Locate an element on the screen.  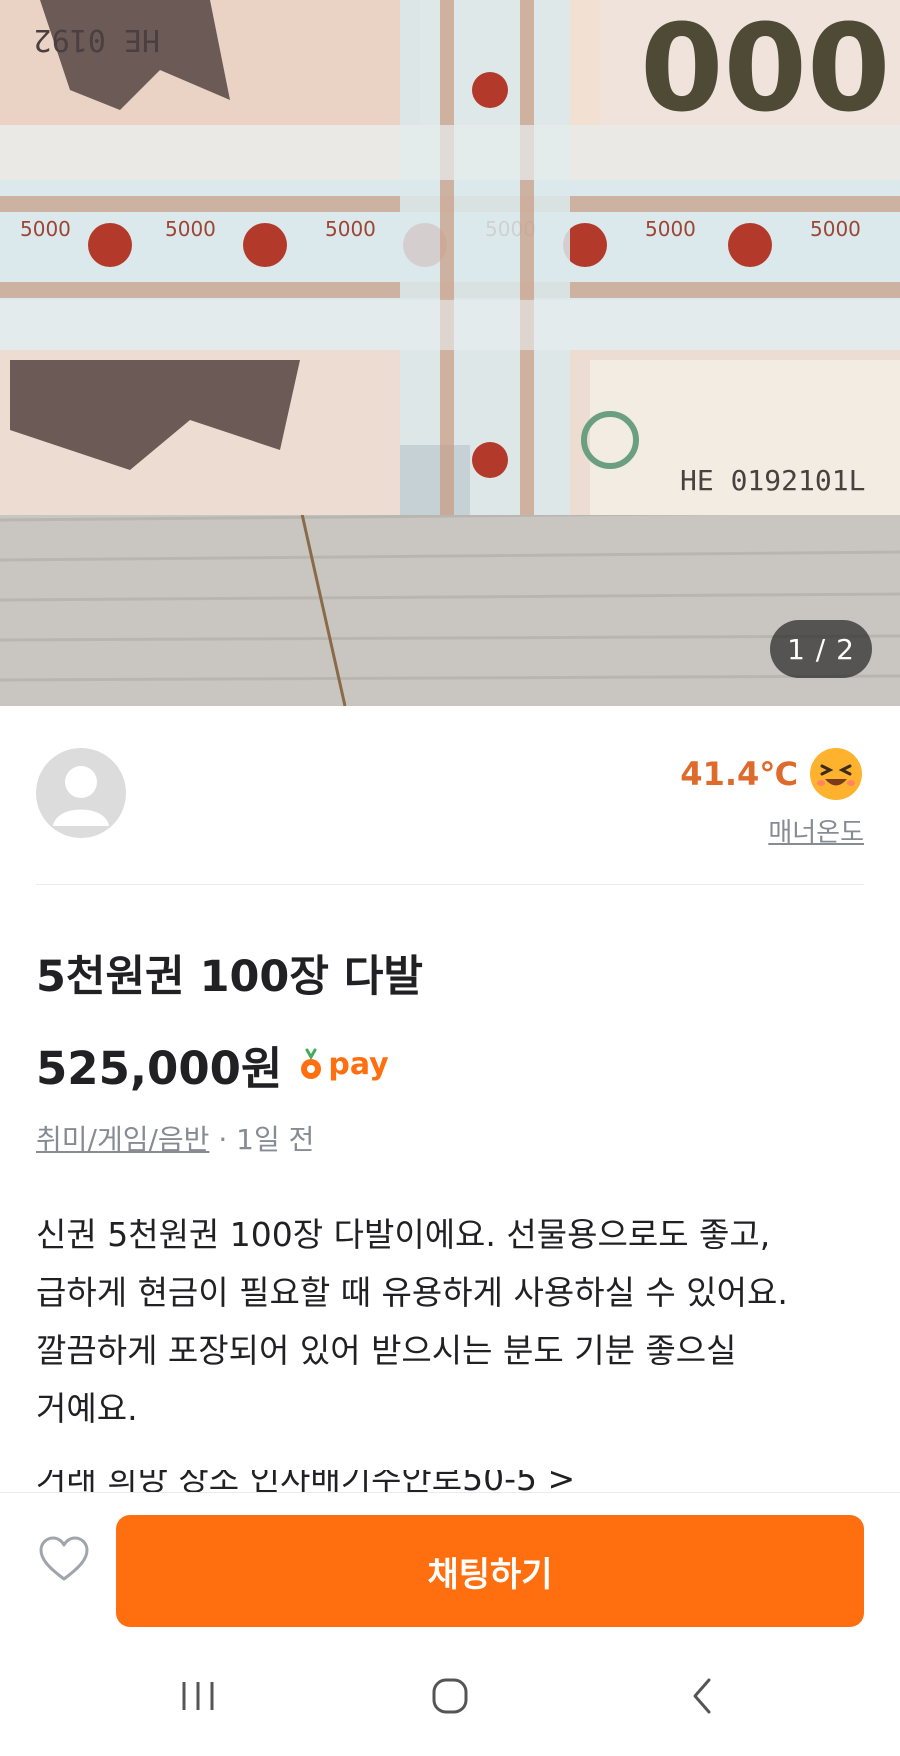
chat-button: 채팅하기 is located at coordinates (490, 1571).